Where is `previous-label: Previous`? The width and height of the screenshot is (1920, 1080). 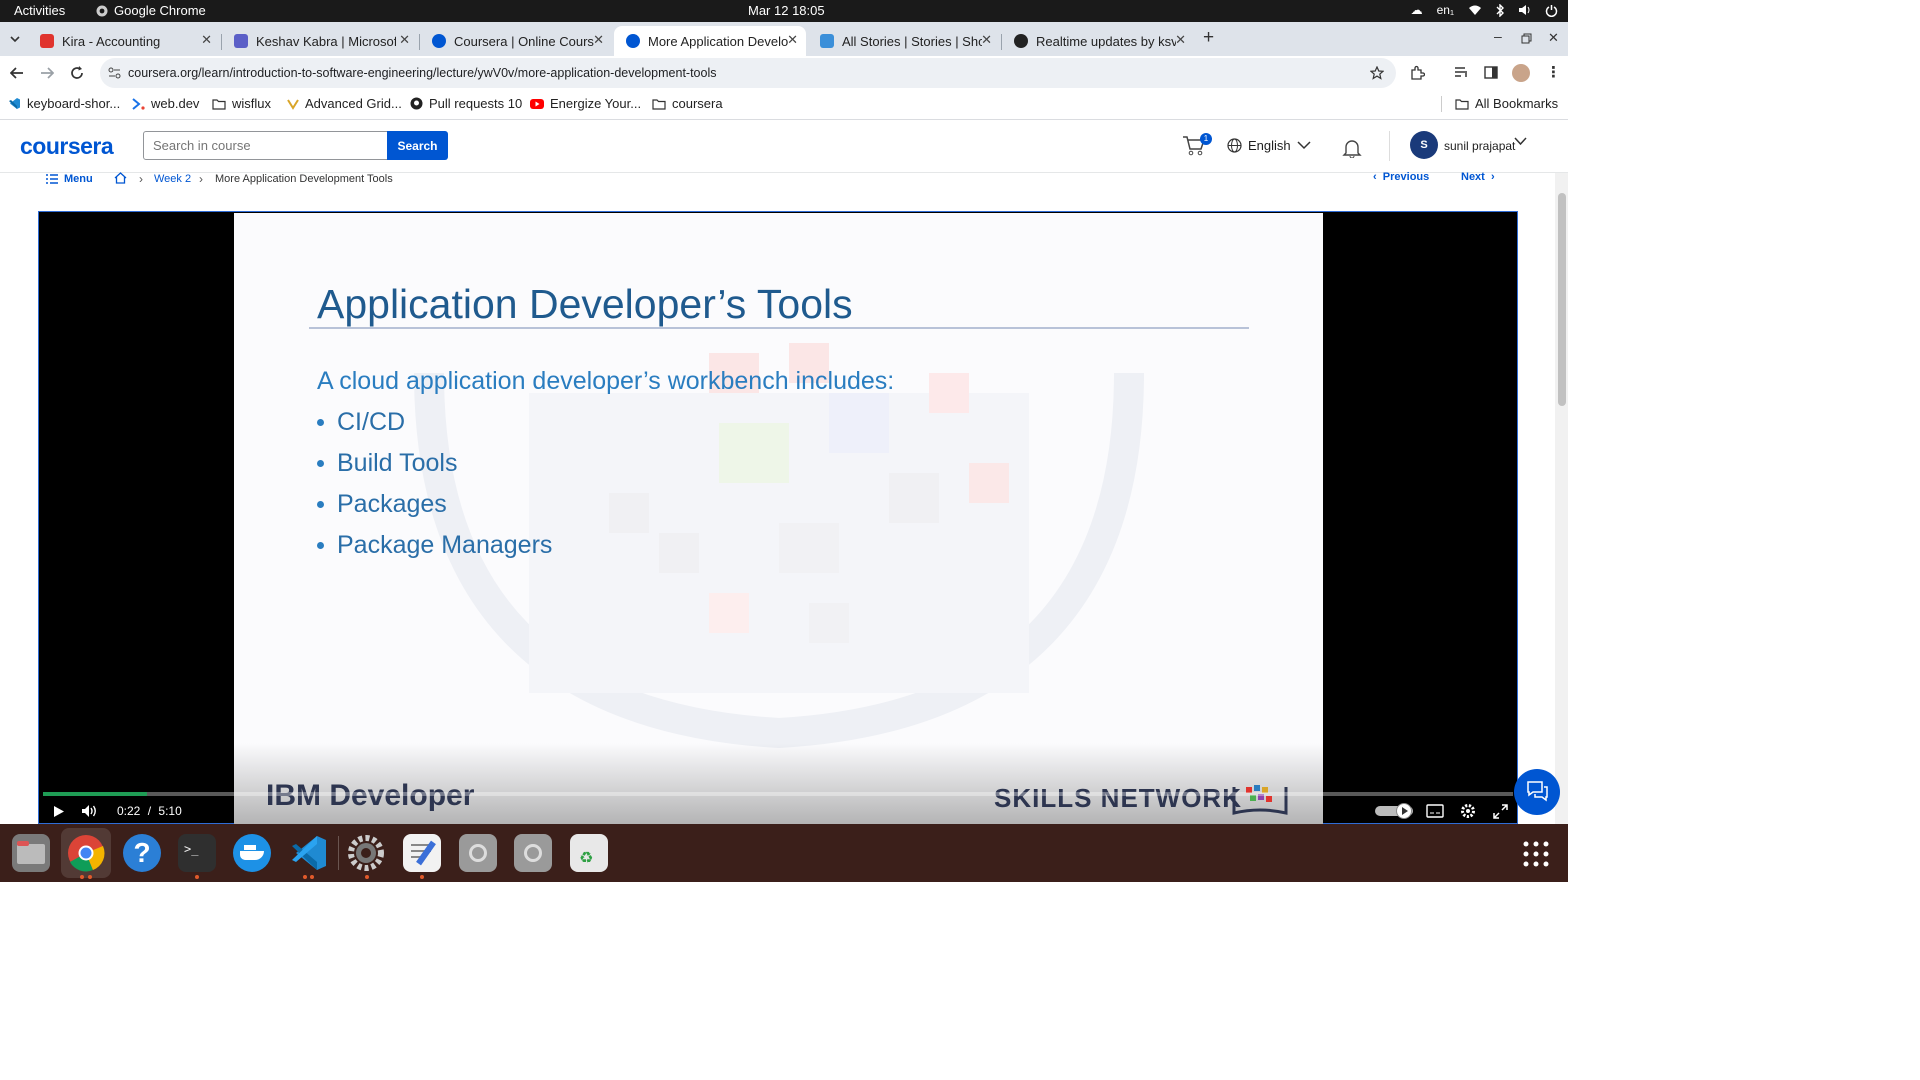 previous-label: Previous is located at coordinates (1406, 177).